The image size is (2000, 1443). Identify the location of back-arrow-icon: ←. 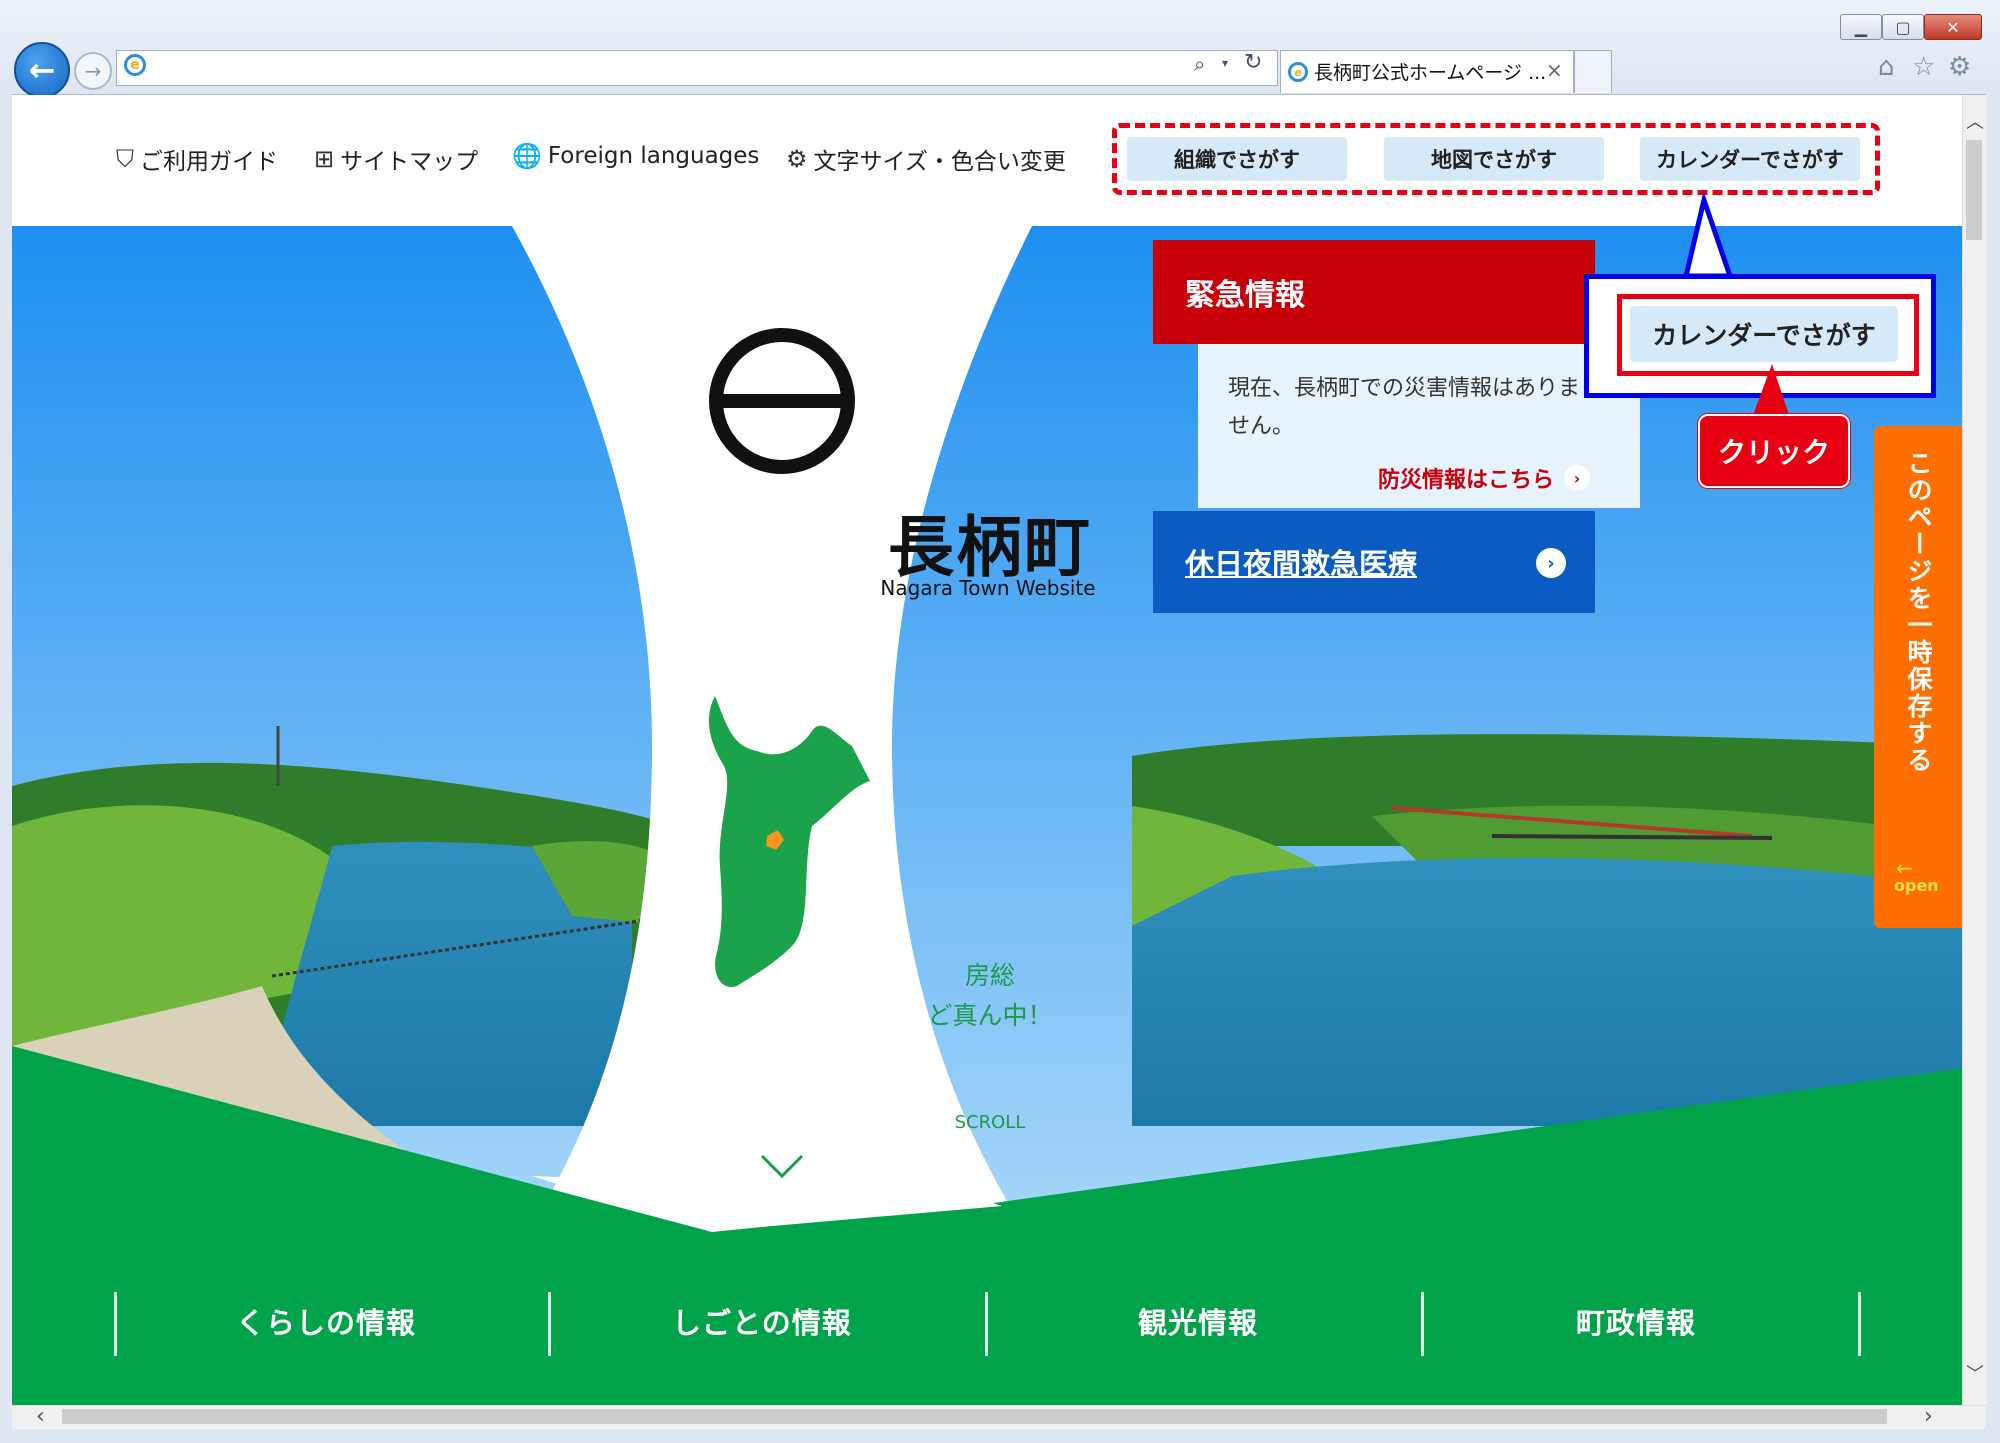
(42, 70).